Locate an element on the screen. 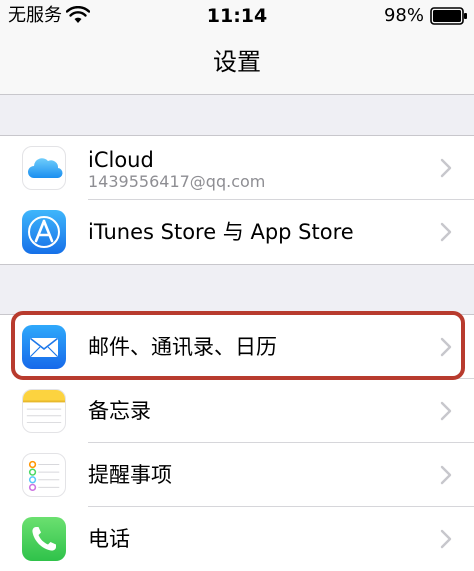 The image size is (474, 571). app-store-icon is located at coordinates (44, 232).